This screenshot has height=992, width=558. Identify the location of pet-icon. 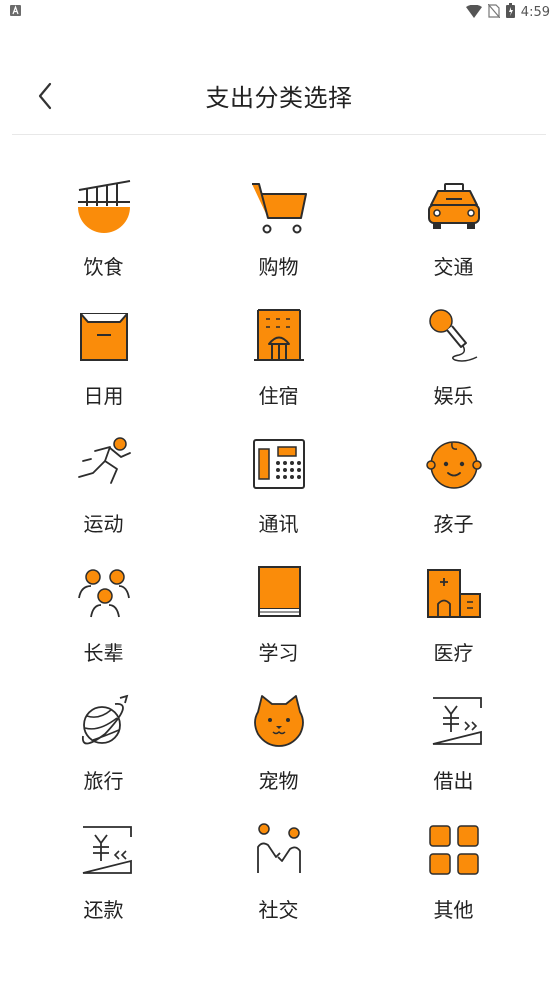
(279, 721).